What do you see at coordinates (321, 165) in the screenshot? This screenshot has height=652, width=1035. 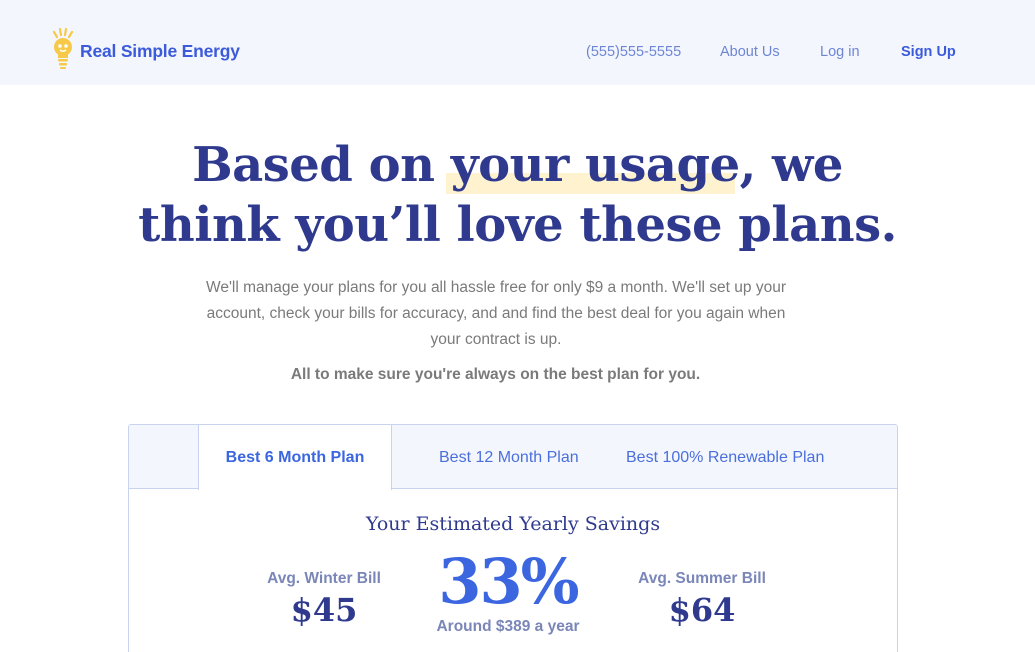 I see `headline-pre: Based on` at bounding box center [321, 165].